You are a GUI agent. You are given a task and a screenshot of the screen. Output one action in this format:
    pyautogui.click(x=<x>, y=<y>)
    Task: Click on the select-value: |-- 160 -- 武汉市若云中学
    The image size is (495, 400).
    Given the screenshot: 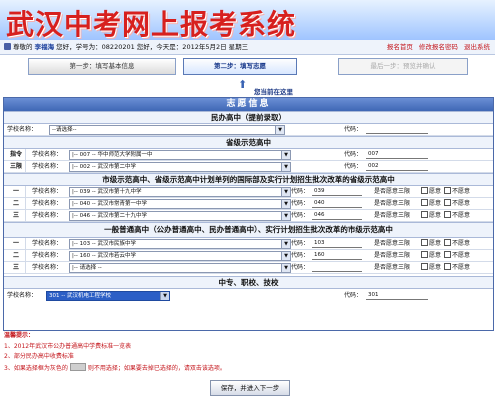 What is the action you would take?
    pyautogui.click(x=104, y=256)
    